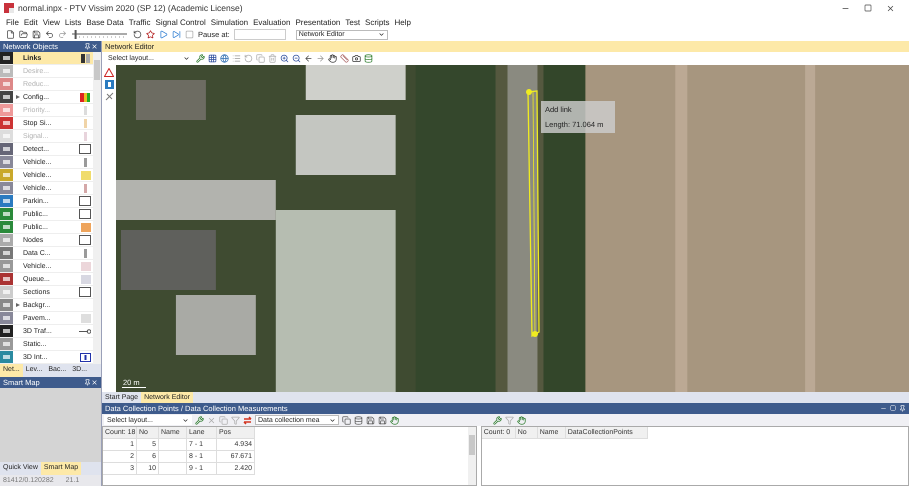  I want to click on menu-item: Base Data, so click(105, 22).